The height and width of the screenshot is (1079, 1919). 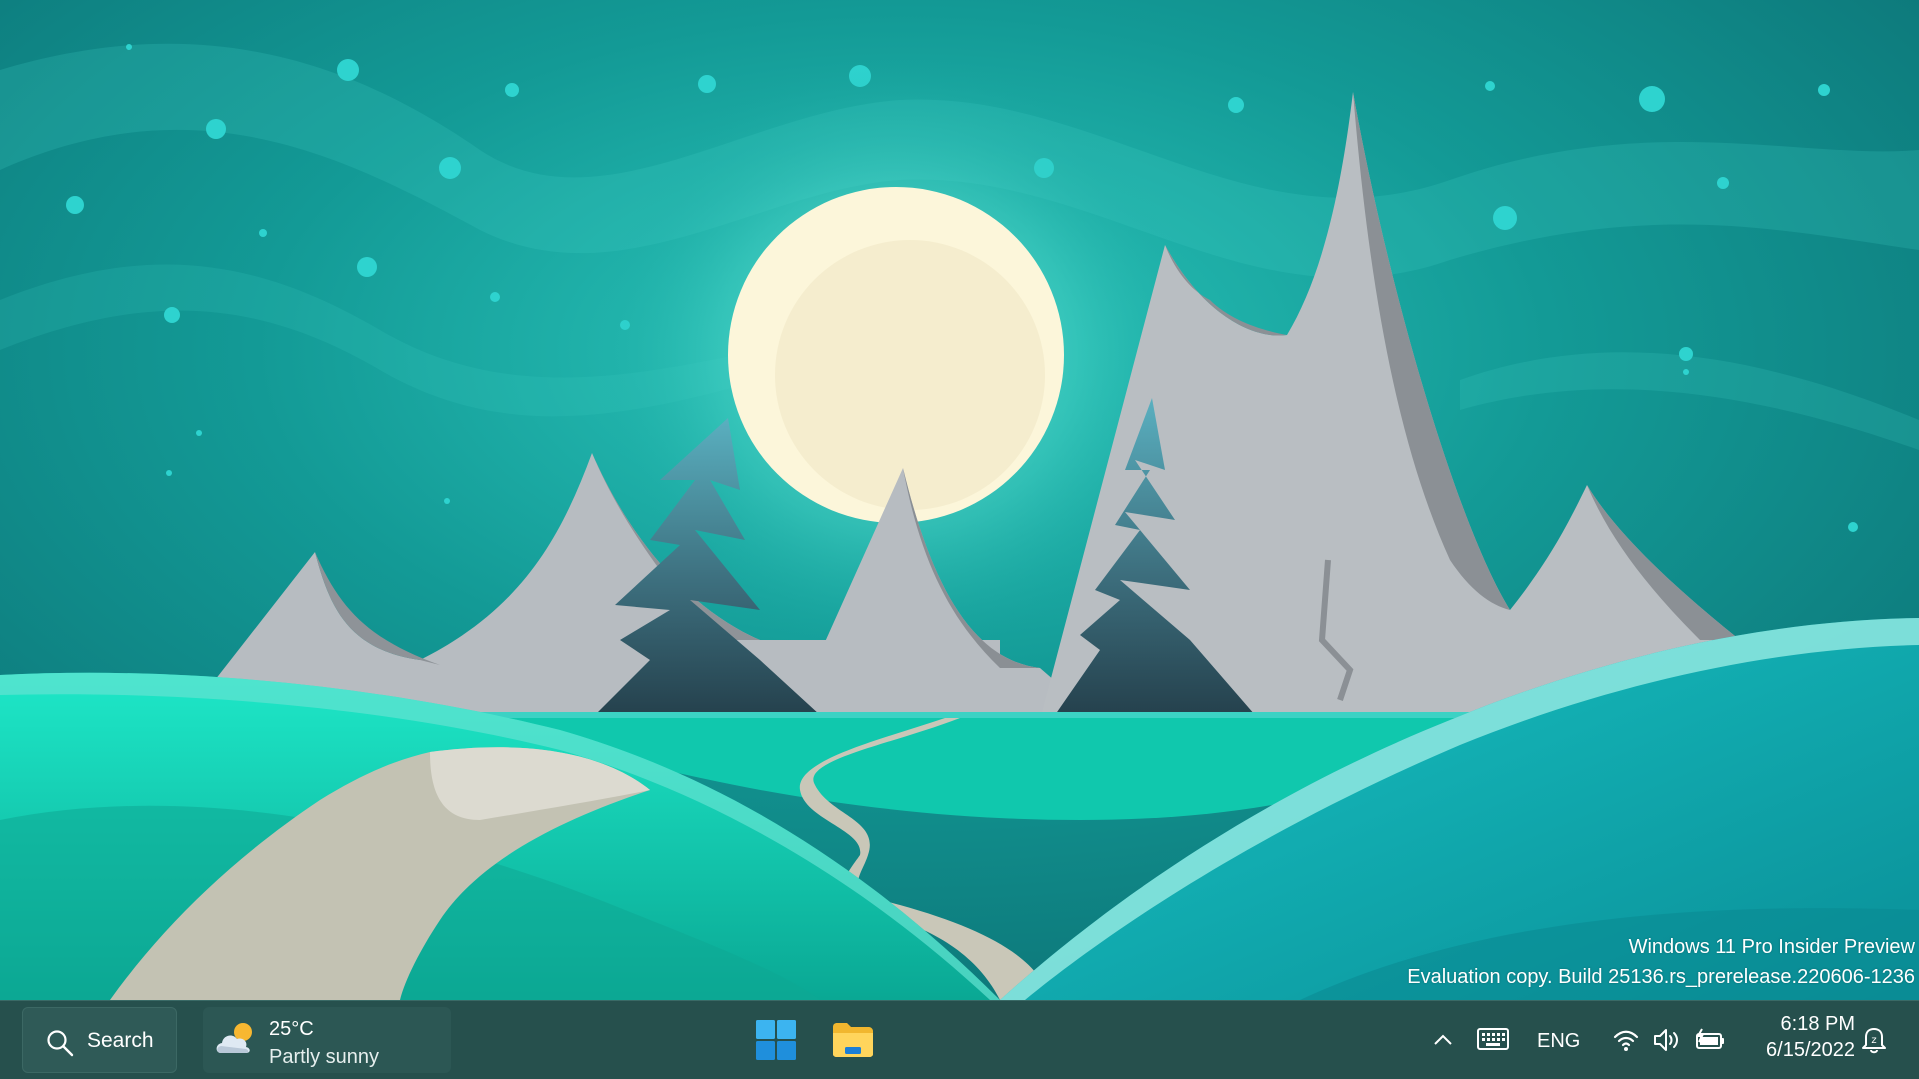 I want to click on search-label: Search, so click(x=120, y=1040).